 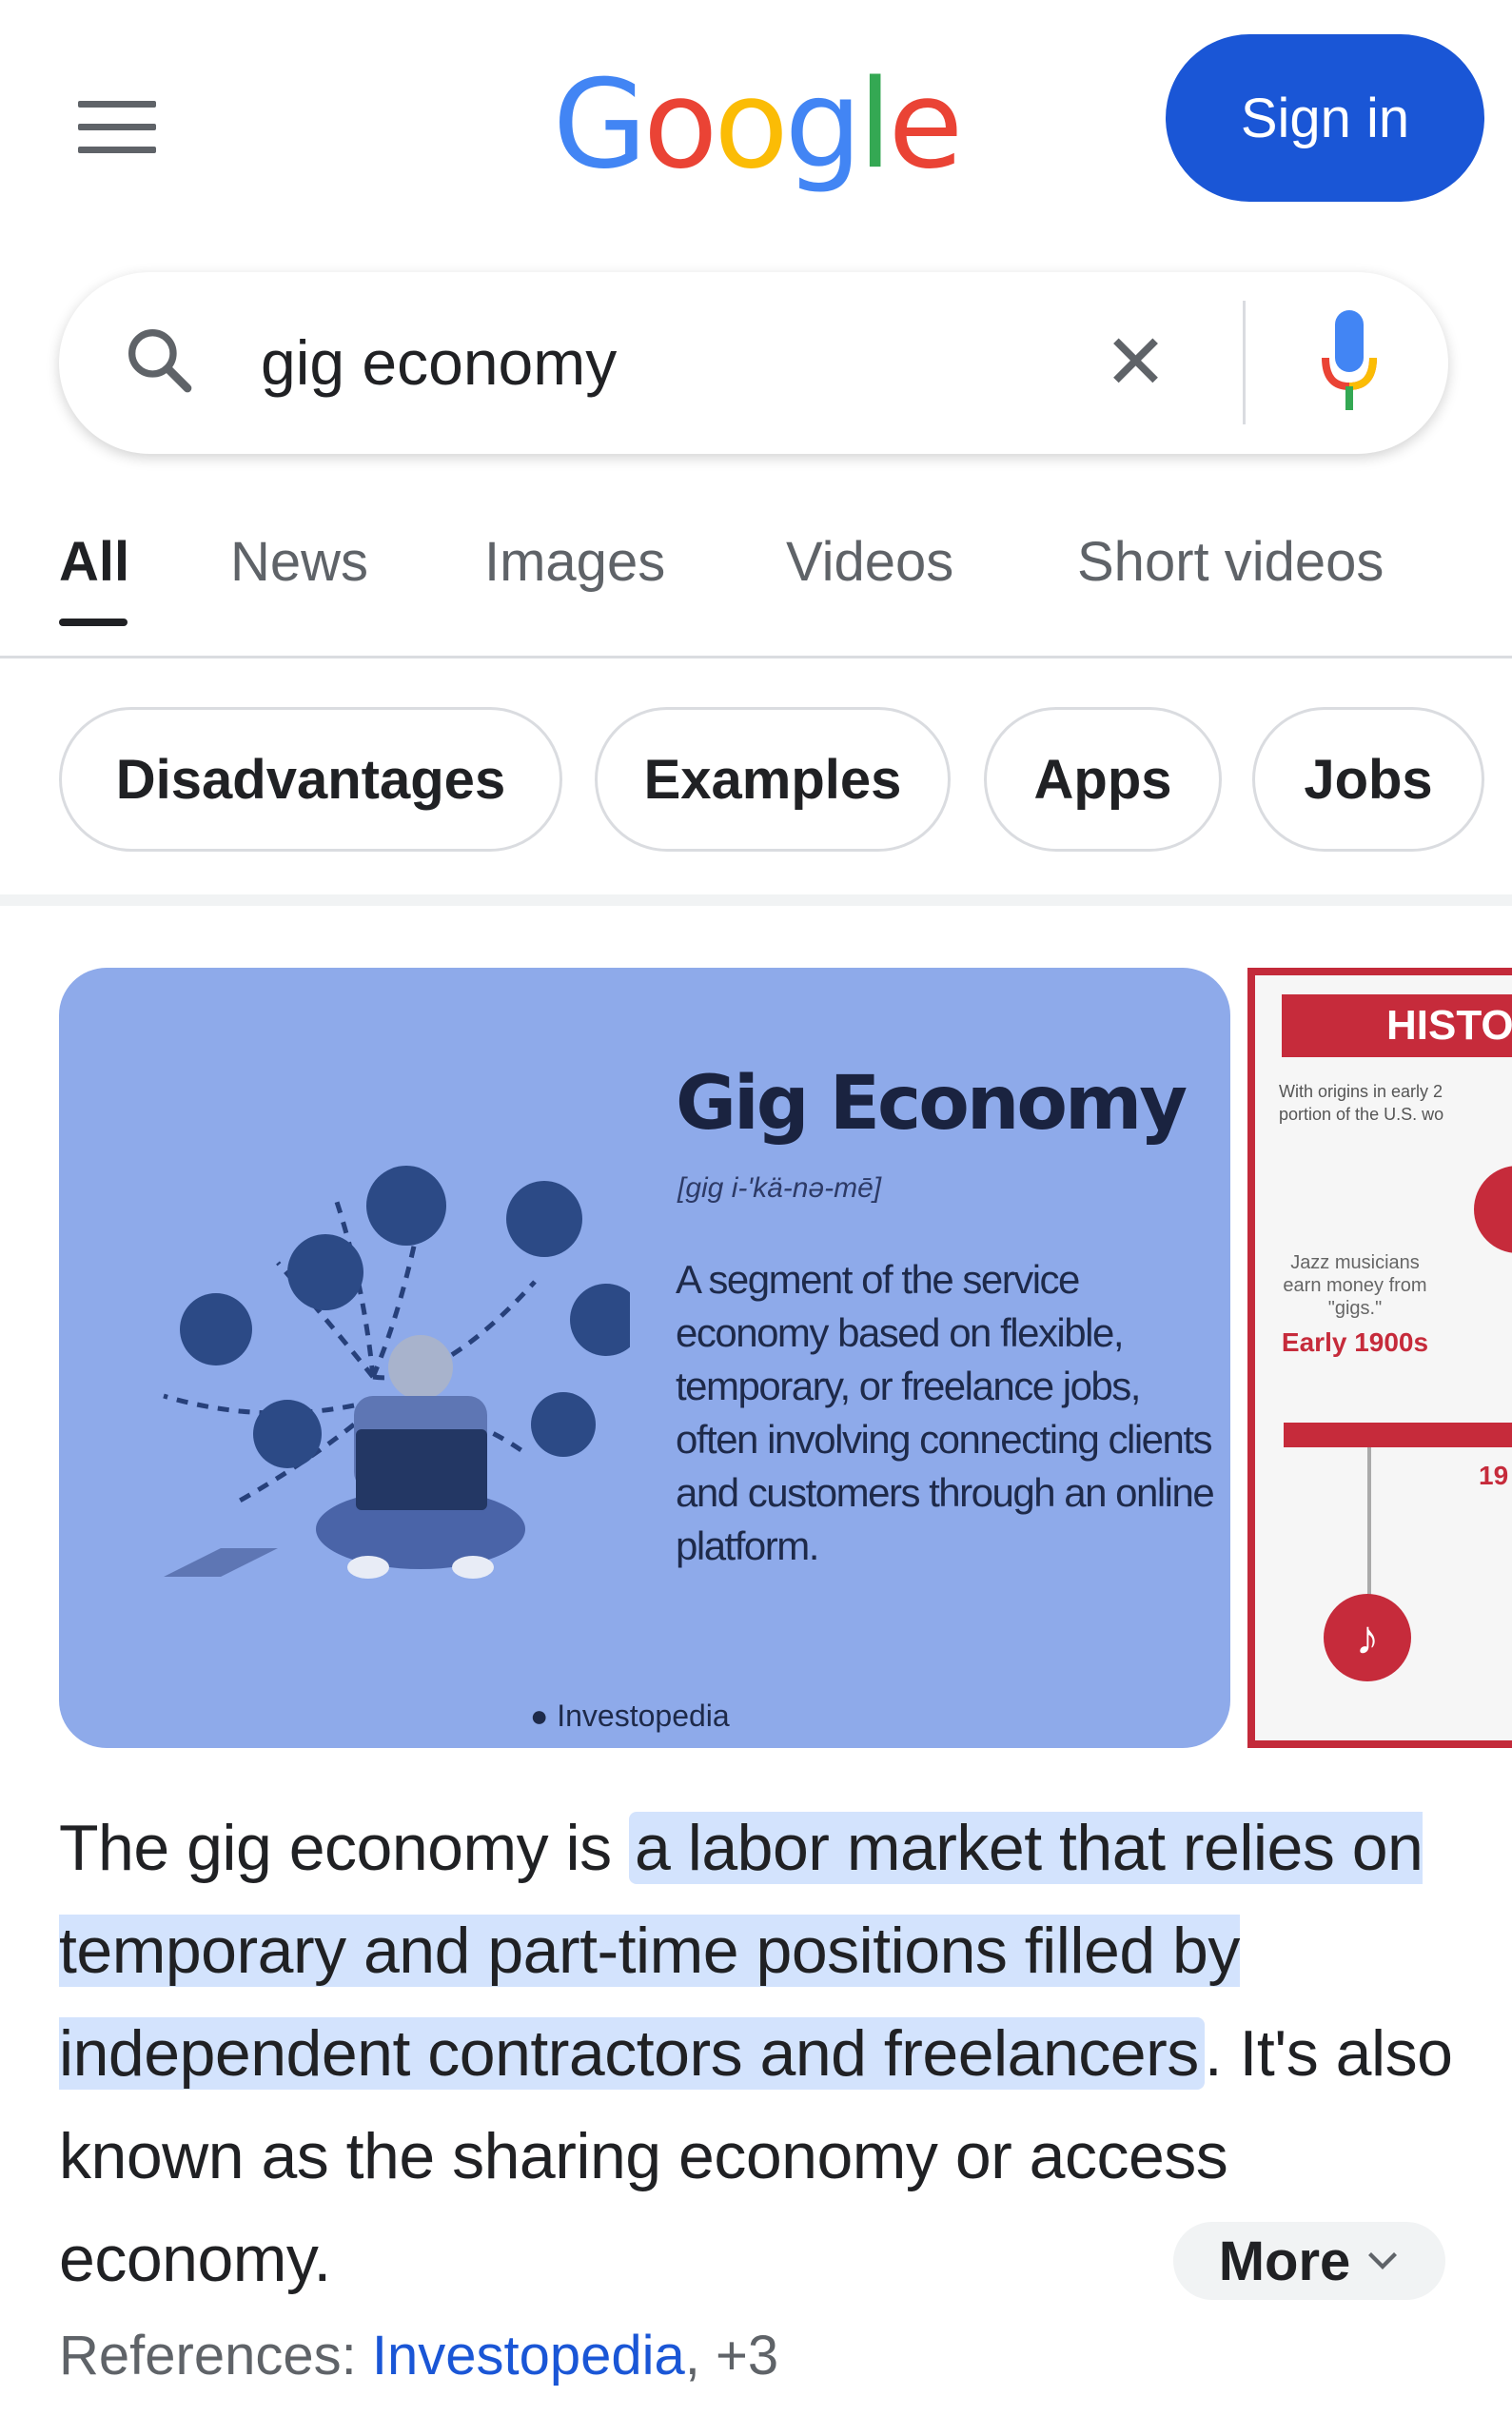 I want to click on search-icon, so click(x=159, y=360).